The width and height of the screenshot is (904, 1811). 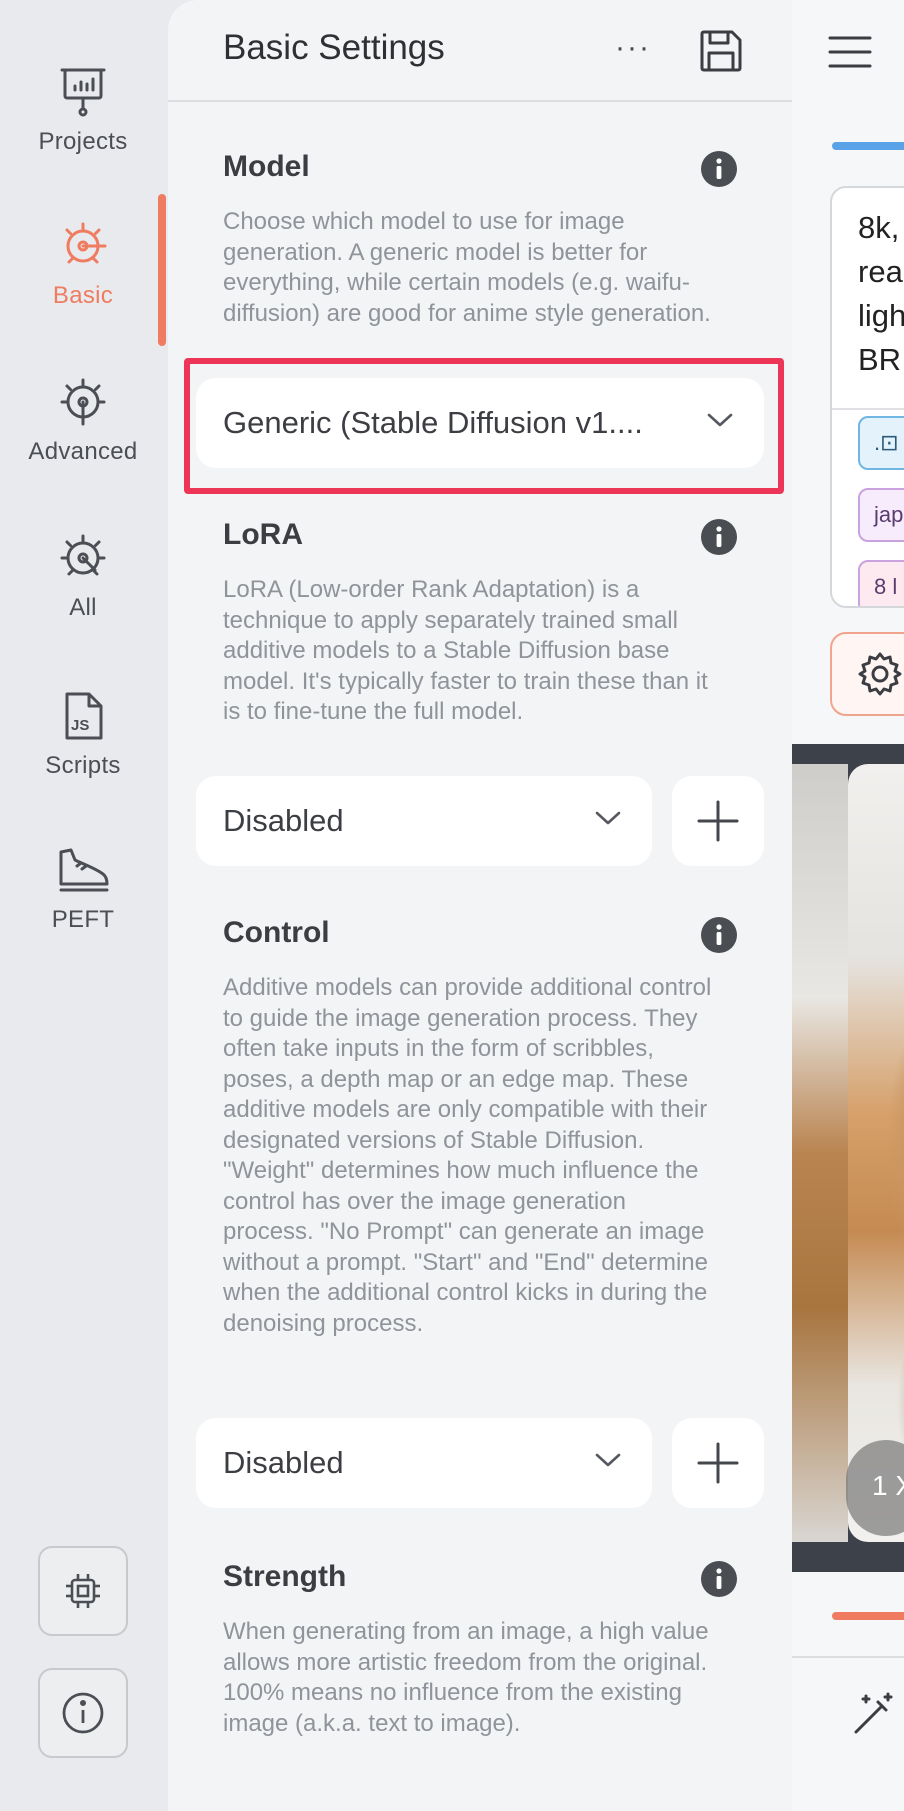 What do you see at coordinates (283, 820) in the screenshot?
I see `lora-select-value: Disabled` at bounding box center [283, 820].